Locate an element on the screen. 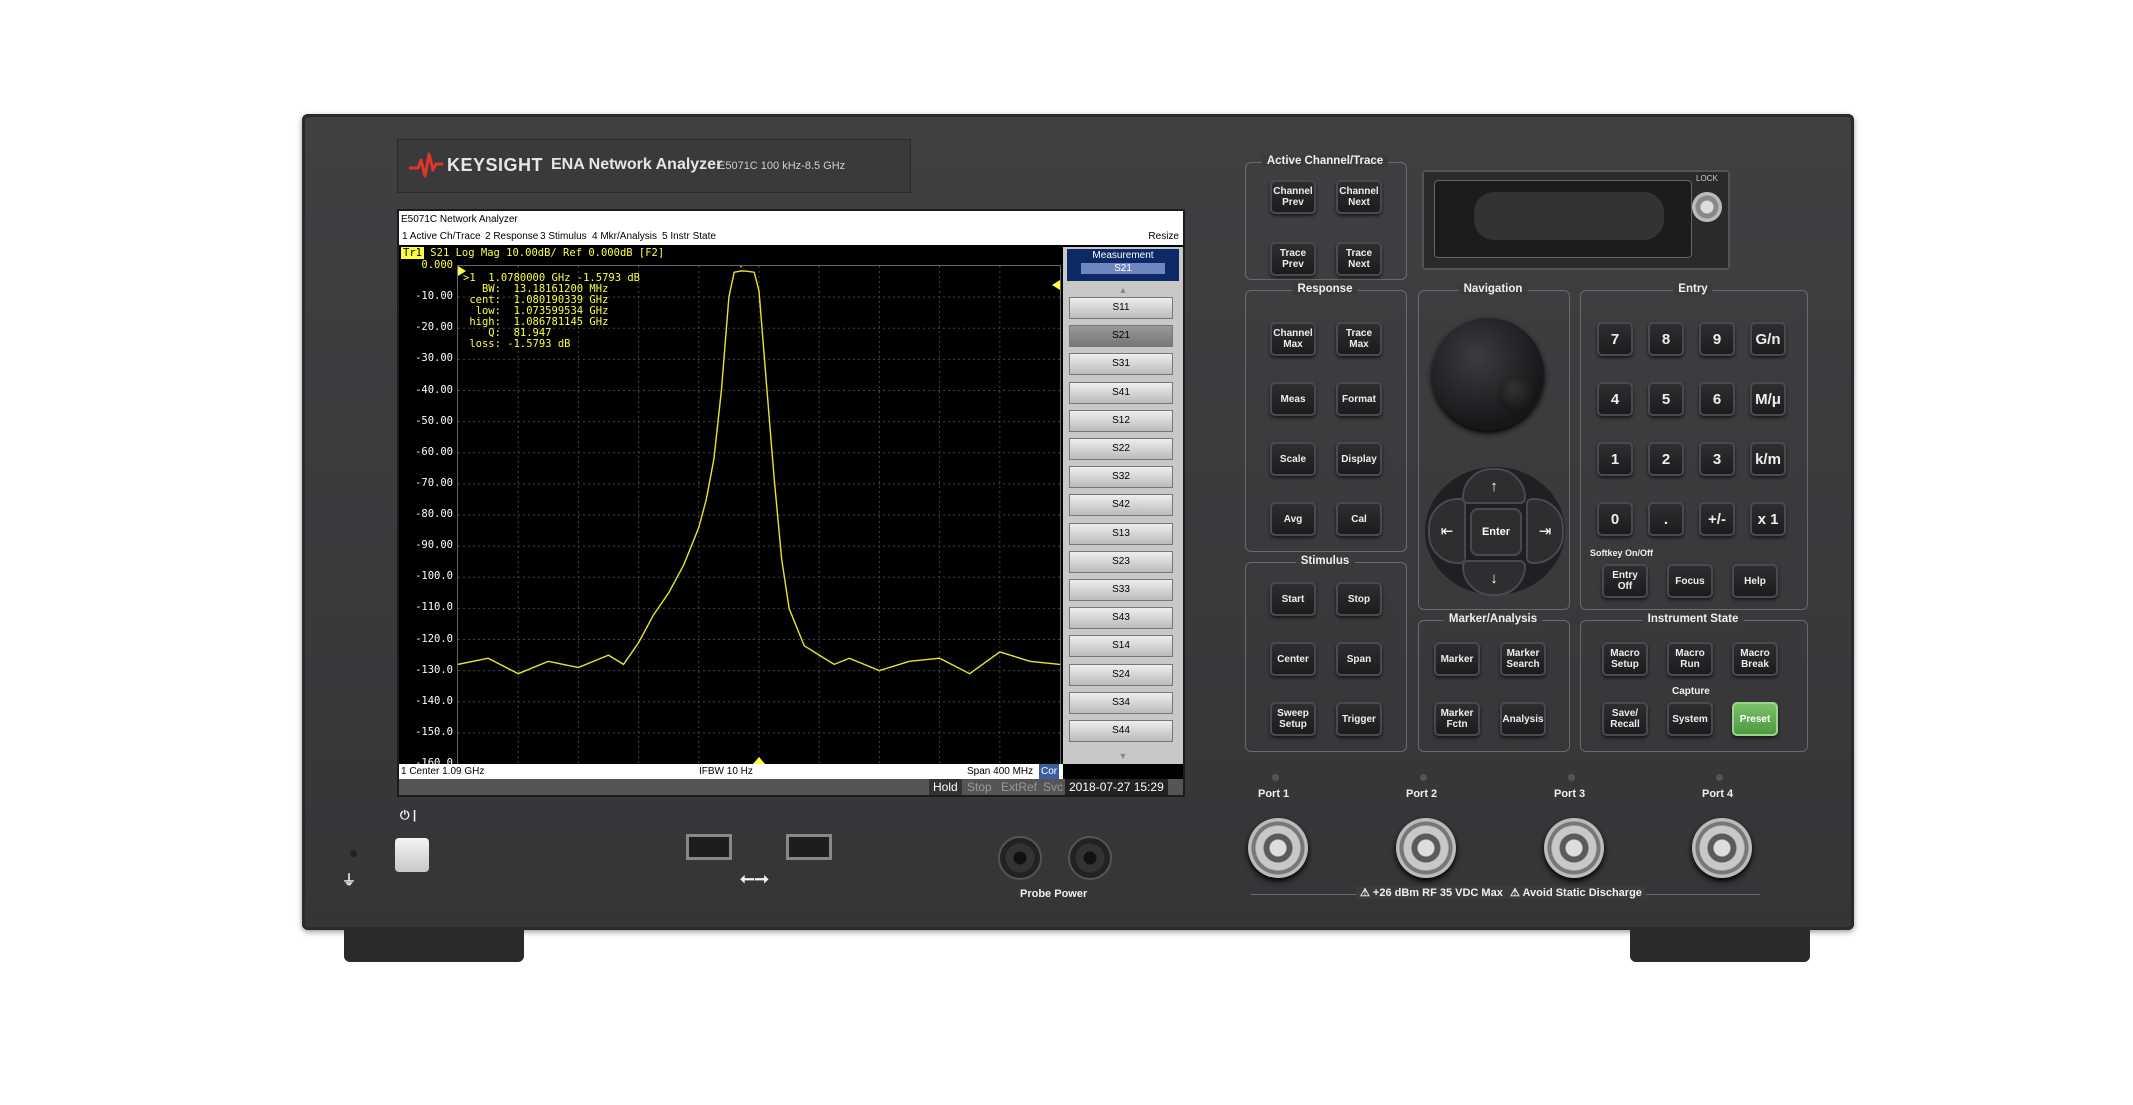 Image resolution: width=2133 pixels, height=1105 pixels. softkey-s24: S24 is located at coordinates (1121, 674).